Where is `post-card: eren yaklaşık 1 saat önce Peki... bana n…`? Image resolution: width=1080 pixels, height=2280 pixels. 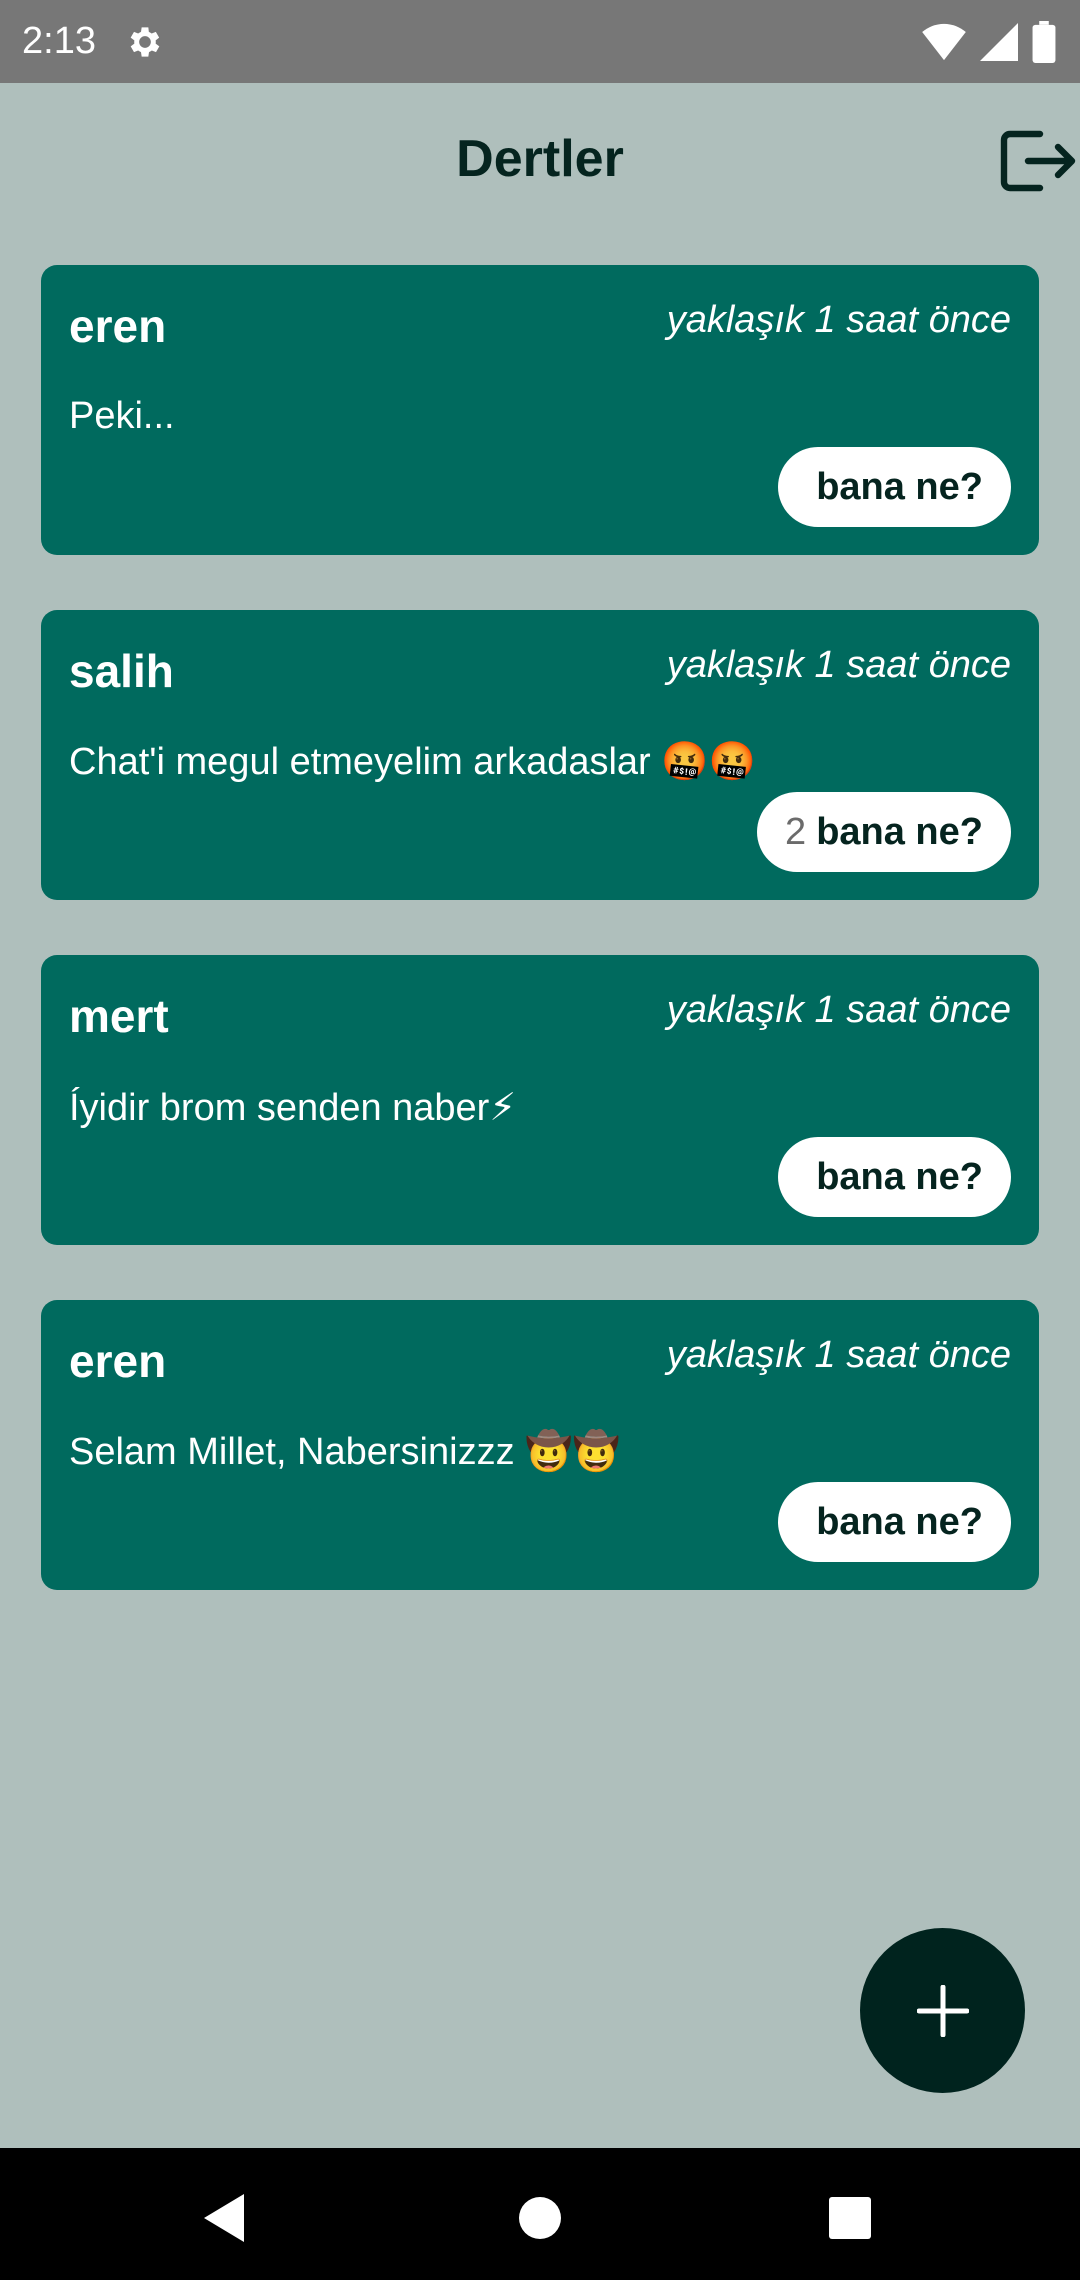 post-card: eren yaklaşık 1 saat önce Peki... bana n… is located at coordinates (540, 410).